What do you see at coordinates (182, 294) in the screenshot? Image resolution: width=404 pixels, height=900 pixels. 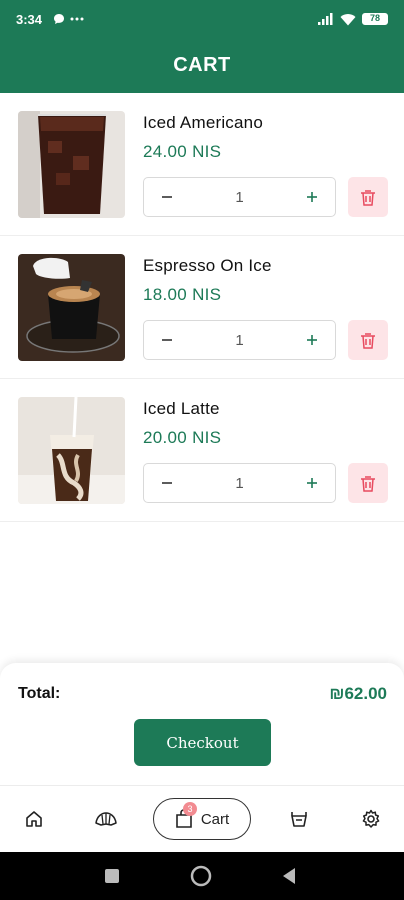 I see `item-price: 18.00 NIS` at bounding box center [182, 294].